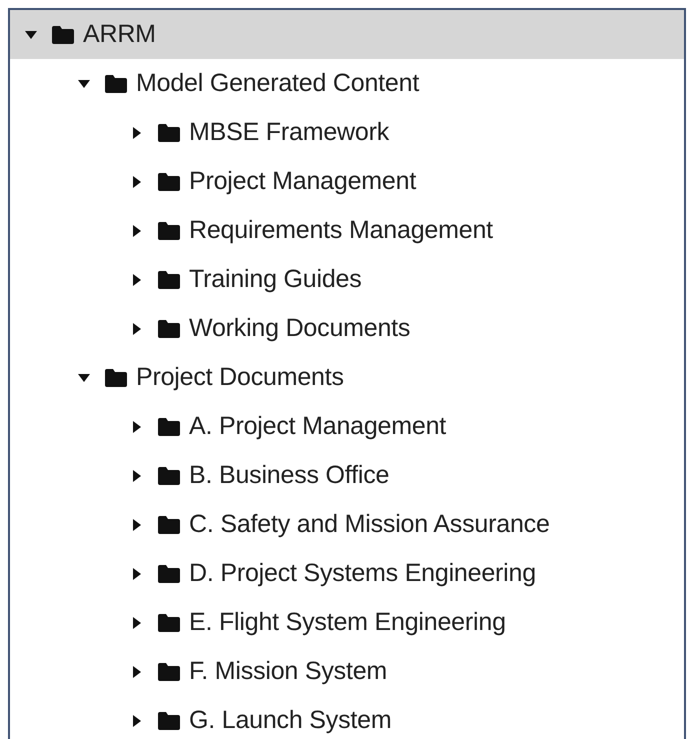 This screenshot has width=694, height=739. I want to click on folder-label: Working Documents, so click(299, 328).